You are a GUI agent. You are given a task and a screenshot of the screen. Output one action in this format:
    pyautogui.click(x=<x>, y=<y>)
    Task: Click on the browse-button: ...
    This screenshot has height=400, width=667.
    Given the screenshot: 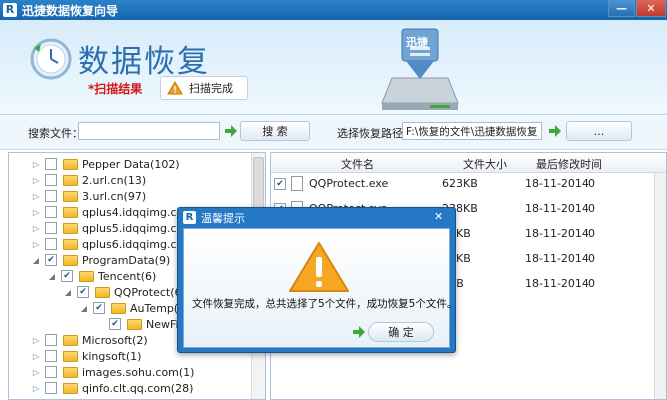 What is the action you would take?
    pyautogui.click(x=599, y=131)
    